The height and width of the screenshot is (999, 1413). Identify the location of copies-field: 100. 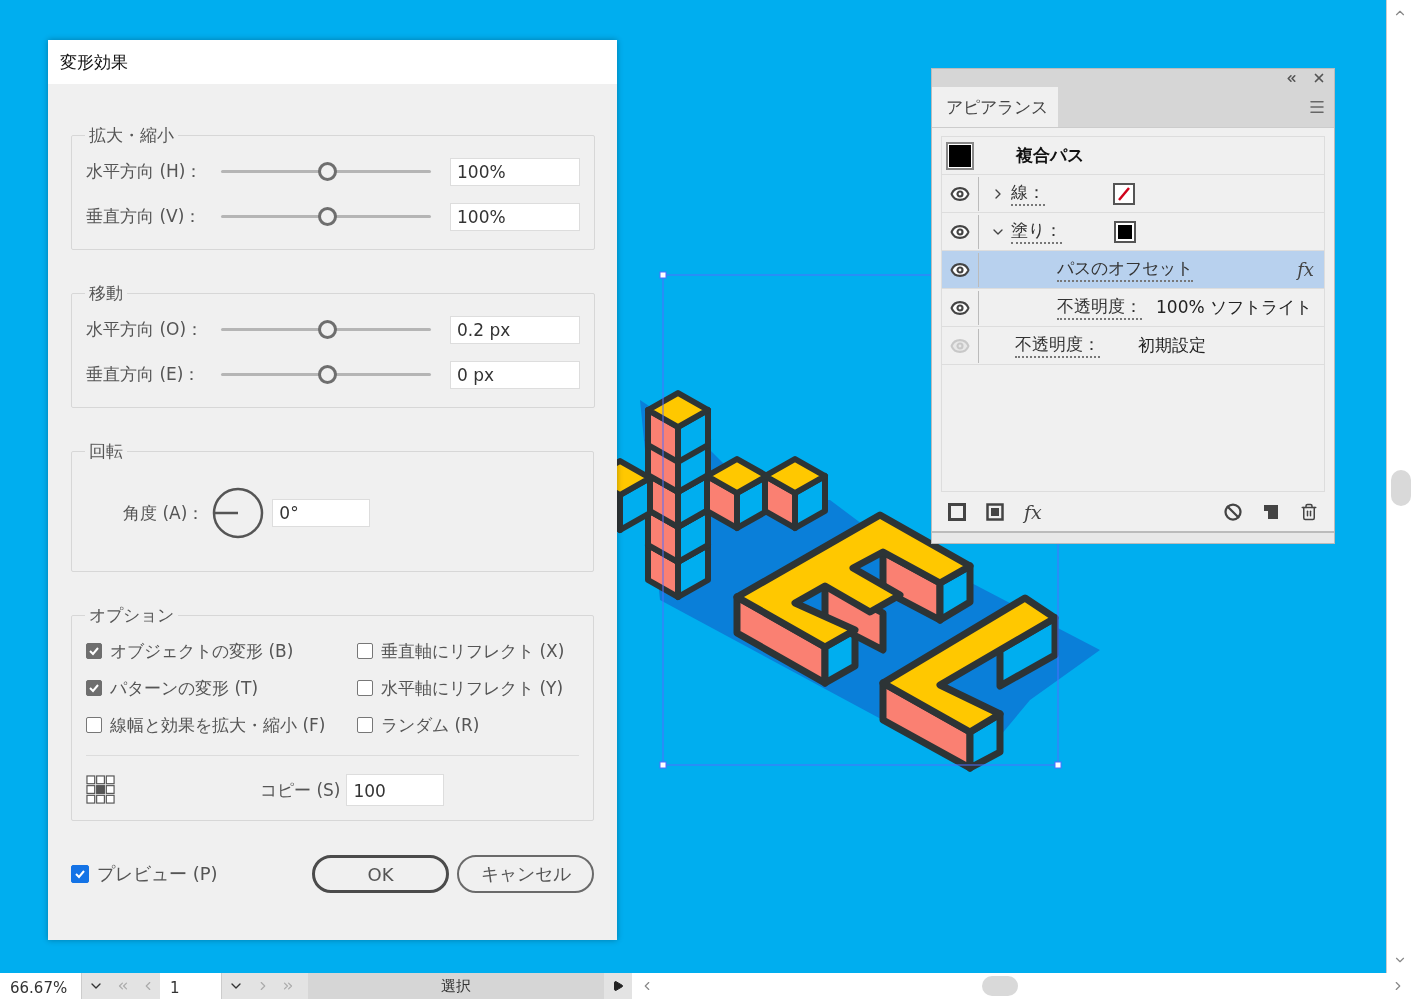
(395, 790).